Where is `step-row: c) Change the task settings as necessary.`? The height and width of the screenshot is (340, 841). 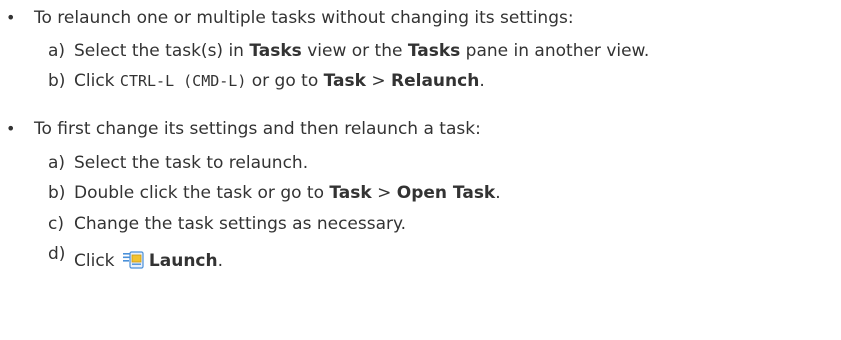 step-row: c) Change the task settings as necessary. is located at coordinates (443, 224).